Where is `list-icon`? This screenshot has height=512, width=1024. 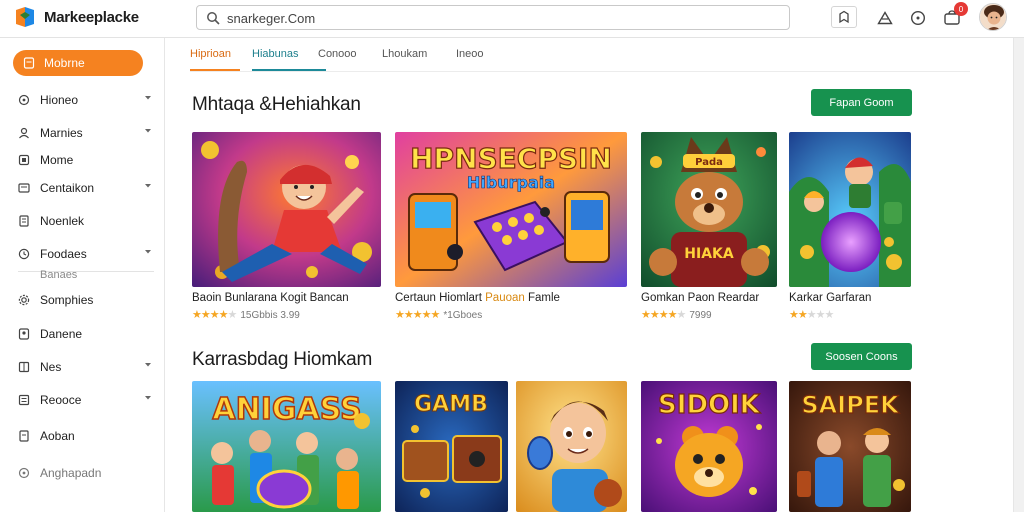 list-icon is located at coordinates (24, 400).